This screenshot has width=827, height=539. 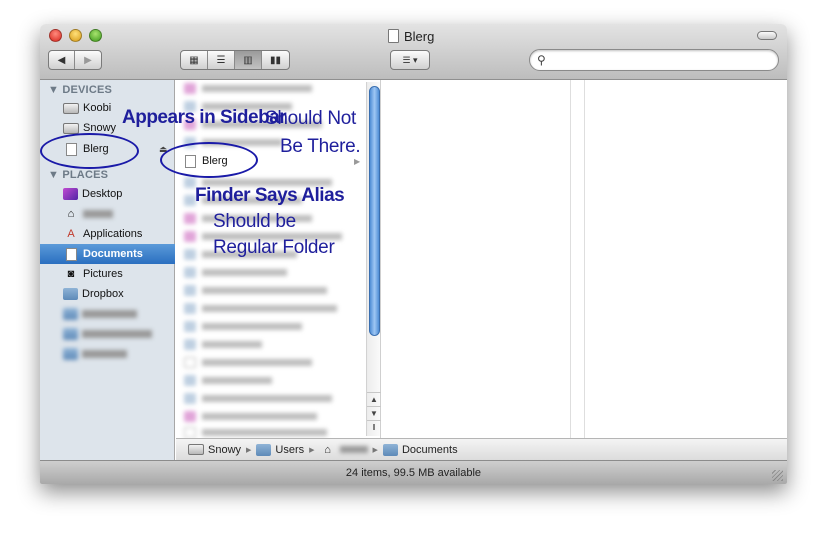 I want to click on pictures-icon: ◙, so click(x=71, y=274).